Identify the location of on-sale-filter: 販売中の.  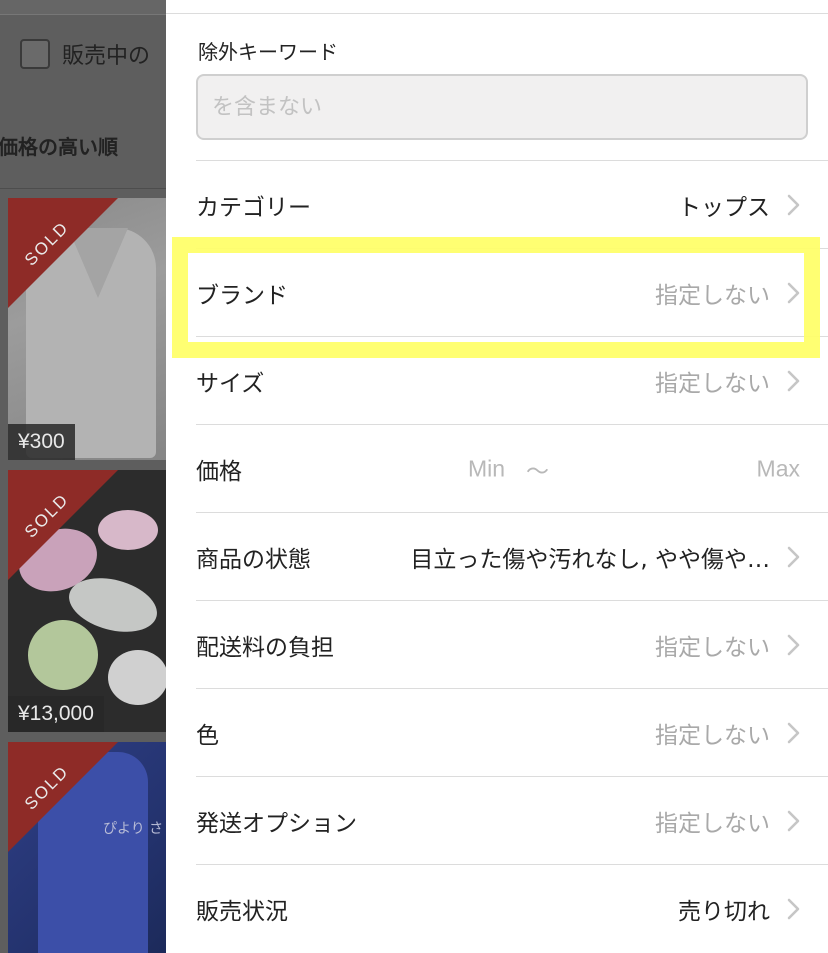
(85, 54).